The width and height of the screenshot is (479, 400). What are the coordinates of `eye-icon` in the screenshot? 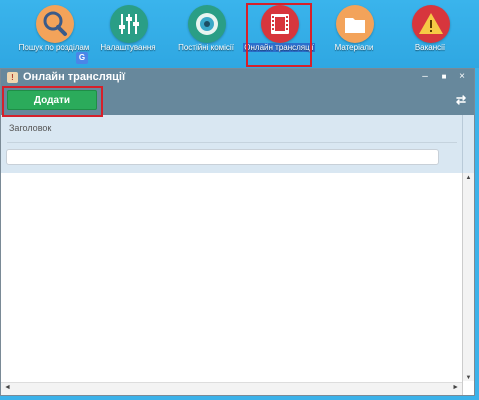 It's located at (207, 24).